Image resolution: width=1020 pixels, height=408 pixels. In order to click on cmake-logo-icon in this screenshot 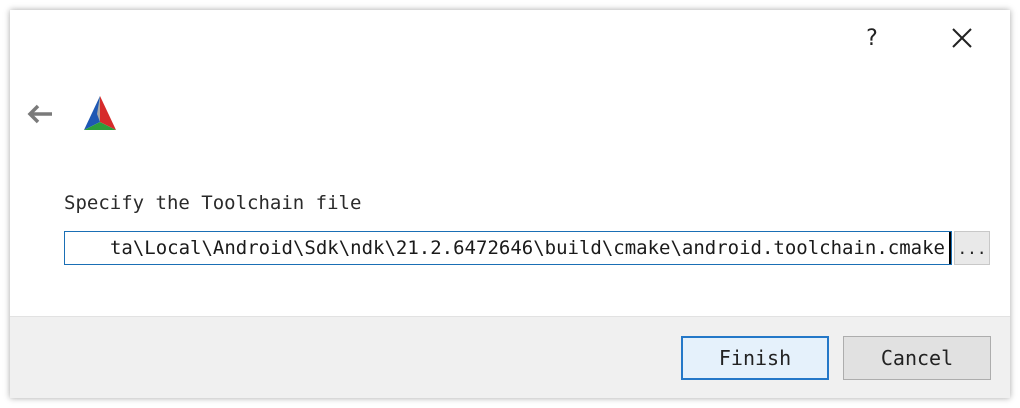, I will do `click(100, 114)`.